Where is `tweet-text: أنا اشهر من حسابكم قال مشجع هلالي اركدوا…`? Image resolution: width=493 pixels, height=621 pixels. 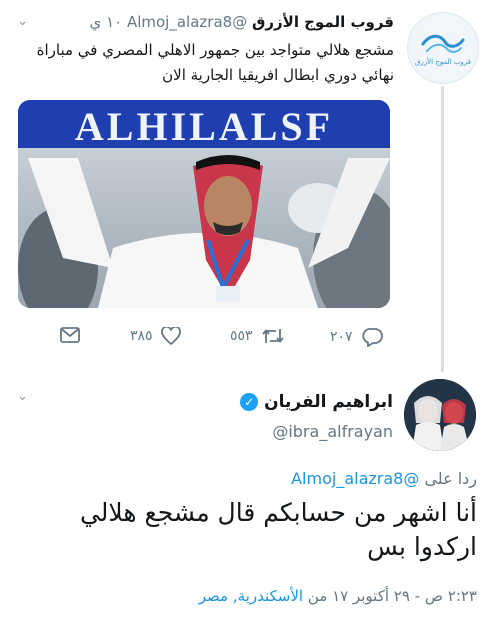 tweet-text: أنا اشهر من حسابكم قال مشجع هلالي اركدوا… is located at coordinates (278, 529).